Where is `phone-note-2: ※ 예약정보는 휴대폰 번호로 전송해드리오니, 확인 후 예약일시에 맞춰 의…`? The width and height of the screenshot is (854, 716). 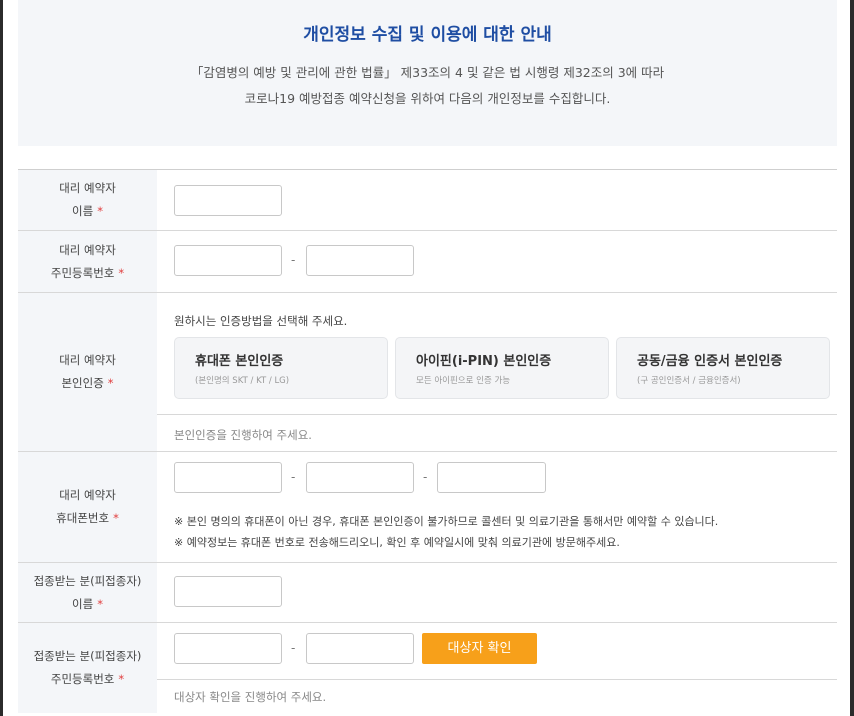 phone-note-2: ※ 예약정보는 휴대폰 번호로 전송해드리오니, 확인 후 예약일시에 맞춰 의… is located at coordinates (397, 542).